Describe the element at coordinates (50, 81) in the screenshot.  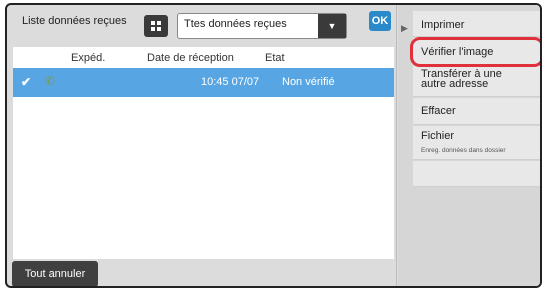
I see `phone-icon: ✆` at that location.